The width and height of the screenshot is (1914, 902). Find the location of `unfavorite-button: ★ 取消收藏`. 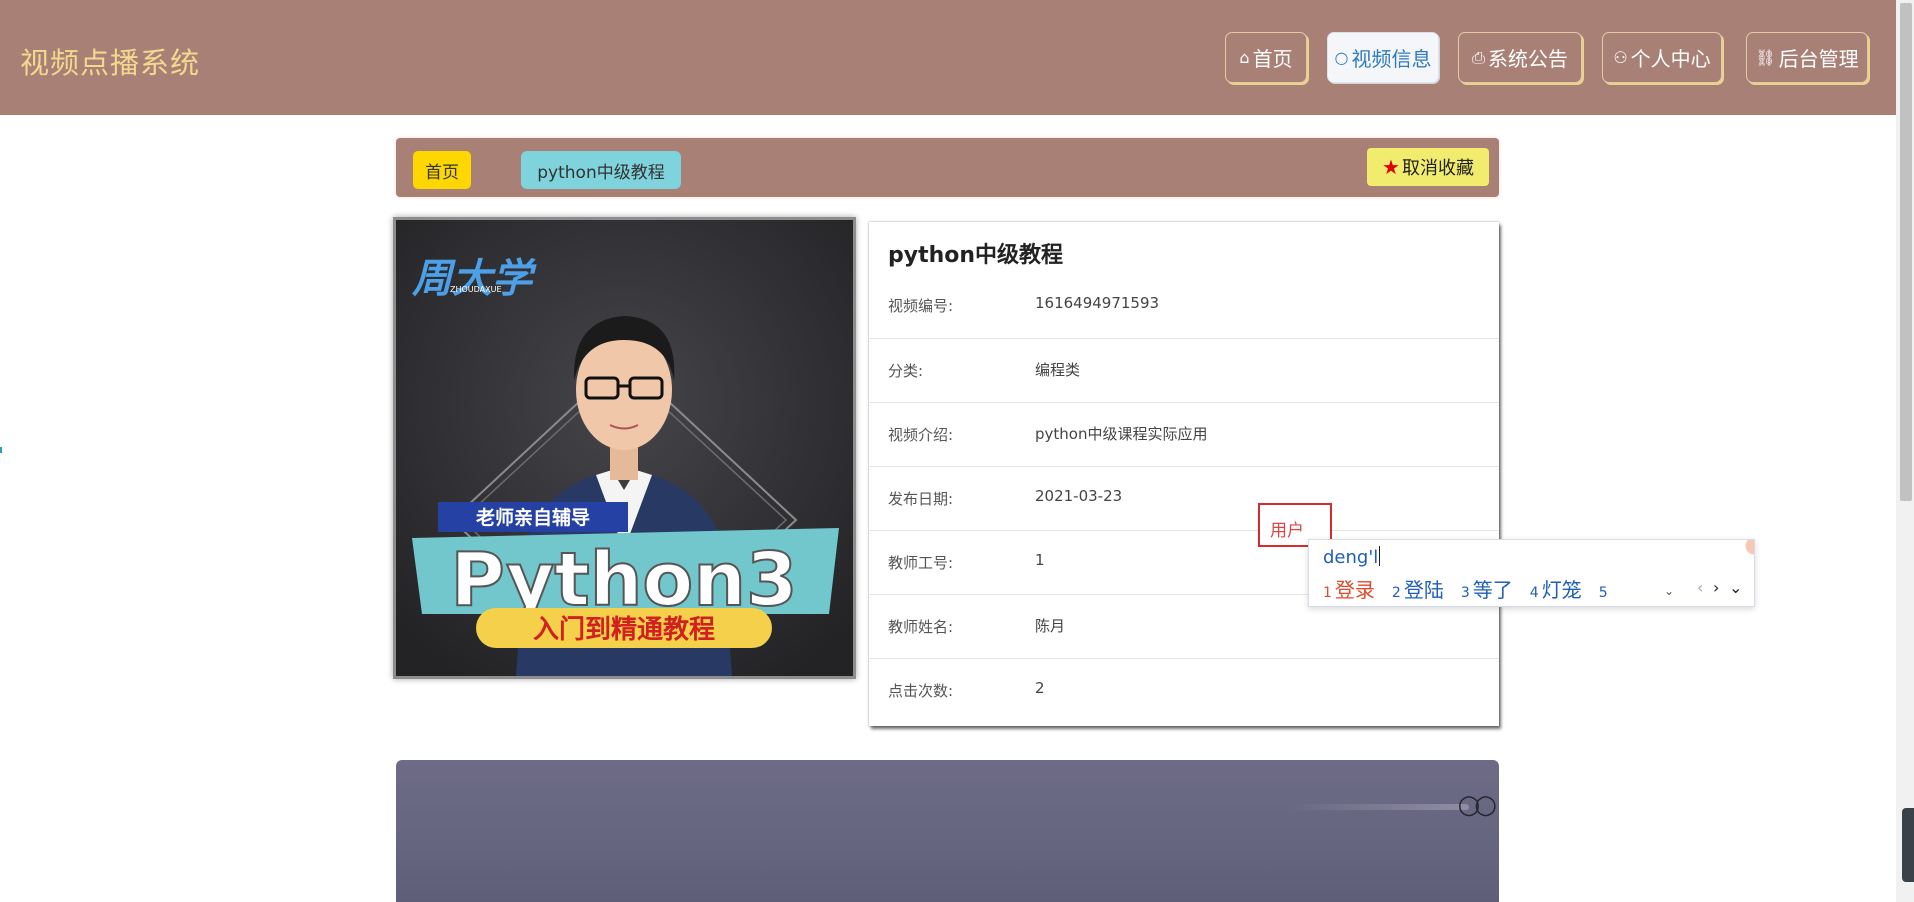

unfavorite-button: ★ 取消收藏 is located at coordinates (1428, 167).